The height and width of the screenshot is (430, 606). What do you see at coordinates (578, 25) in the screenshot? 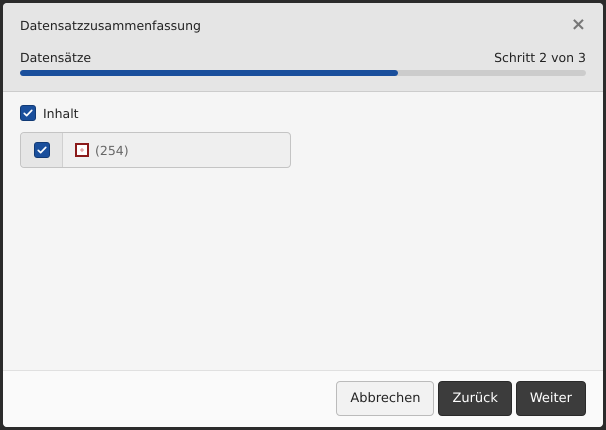
I see `close-button: ×` at bounding box center [578, 25].